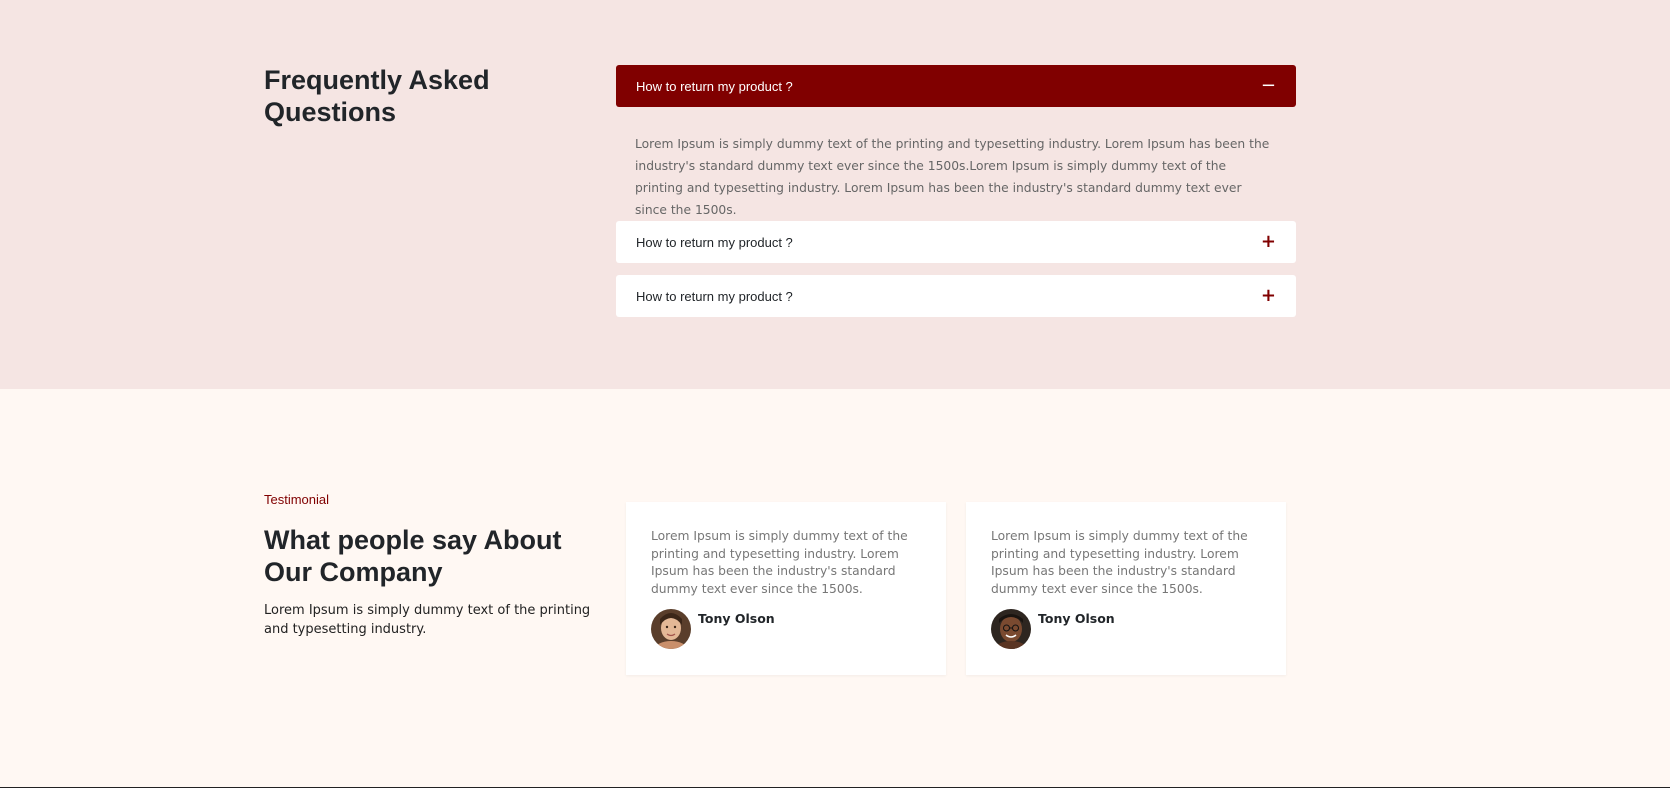 The image size is (1670, 788). What do you see at coordinates (1268, 85) in the screenshot?
I see `minus-icon: −` at bounding box center [1268, 85].